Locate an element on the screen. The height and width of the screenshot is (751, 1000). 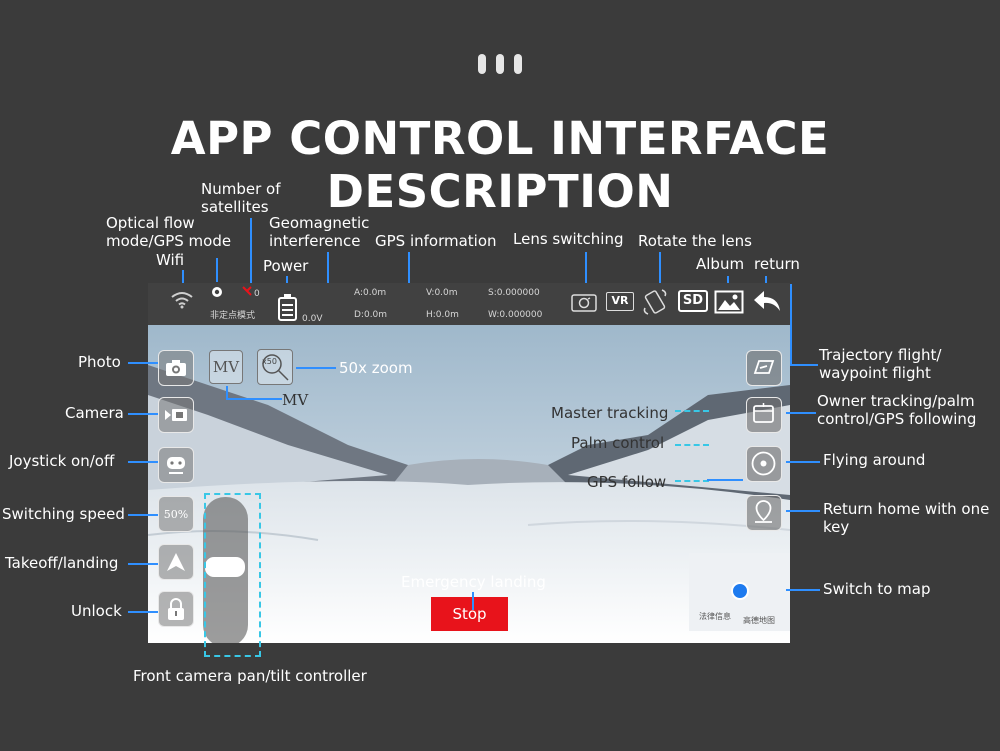
label-mv: MV is located at coordinates (295, 400).